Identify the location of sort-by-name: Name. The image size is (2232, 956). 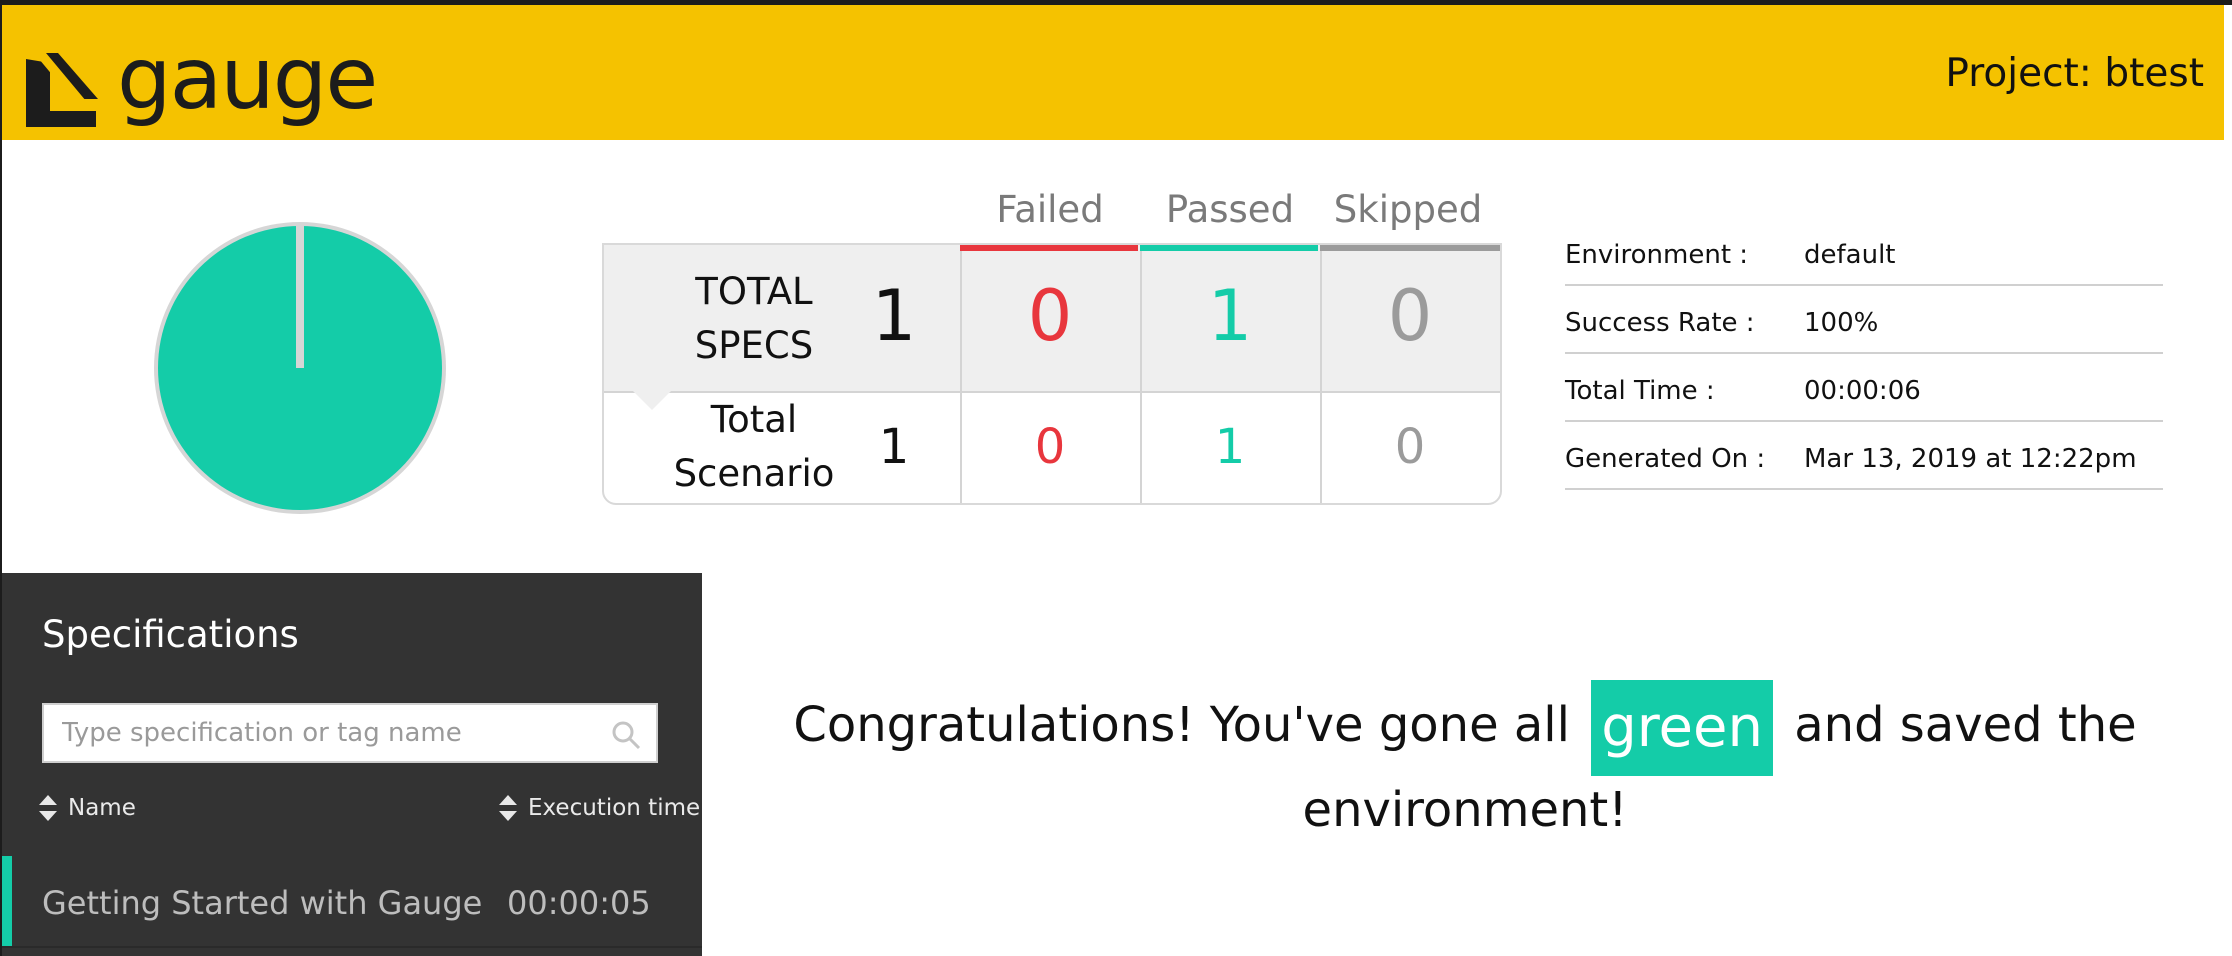
(87, 808).